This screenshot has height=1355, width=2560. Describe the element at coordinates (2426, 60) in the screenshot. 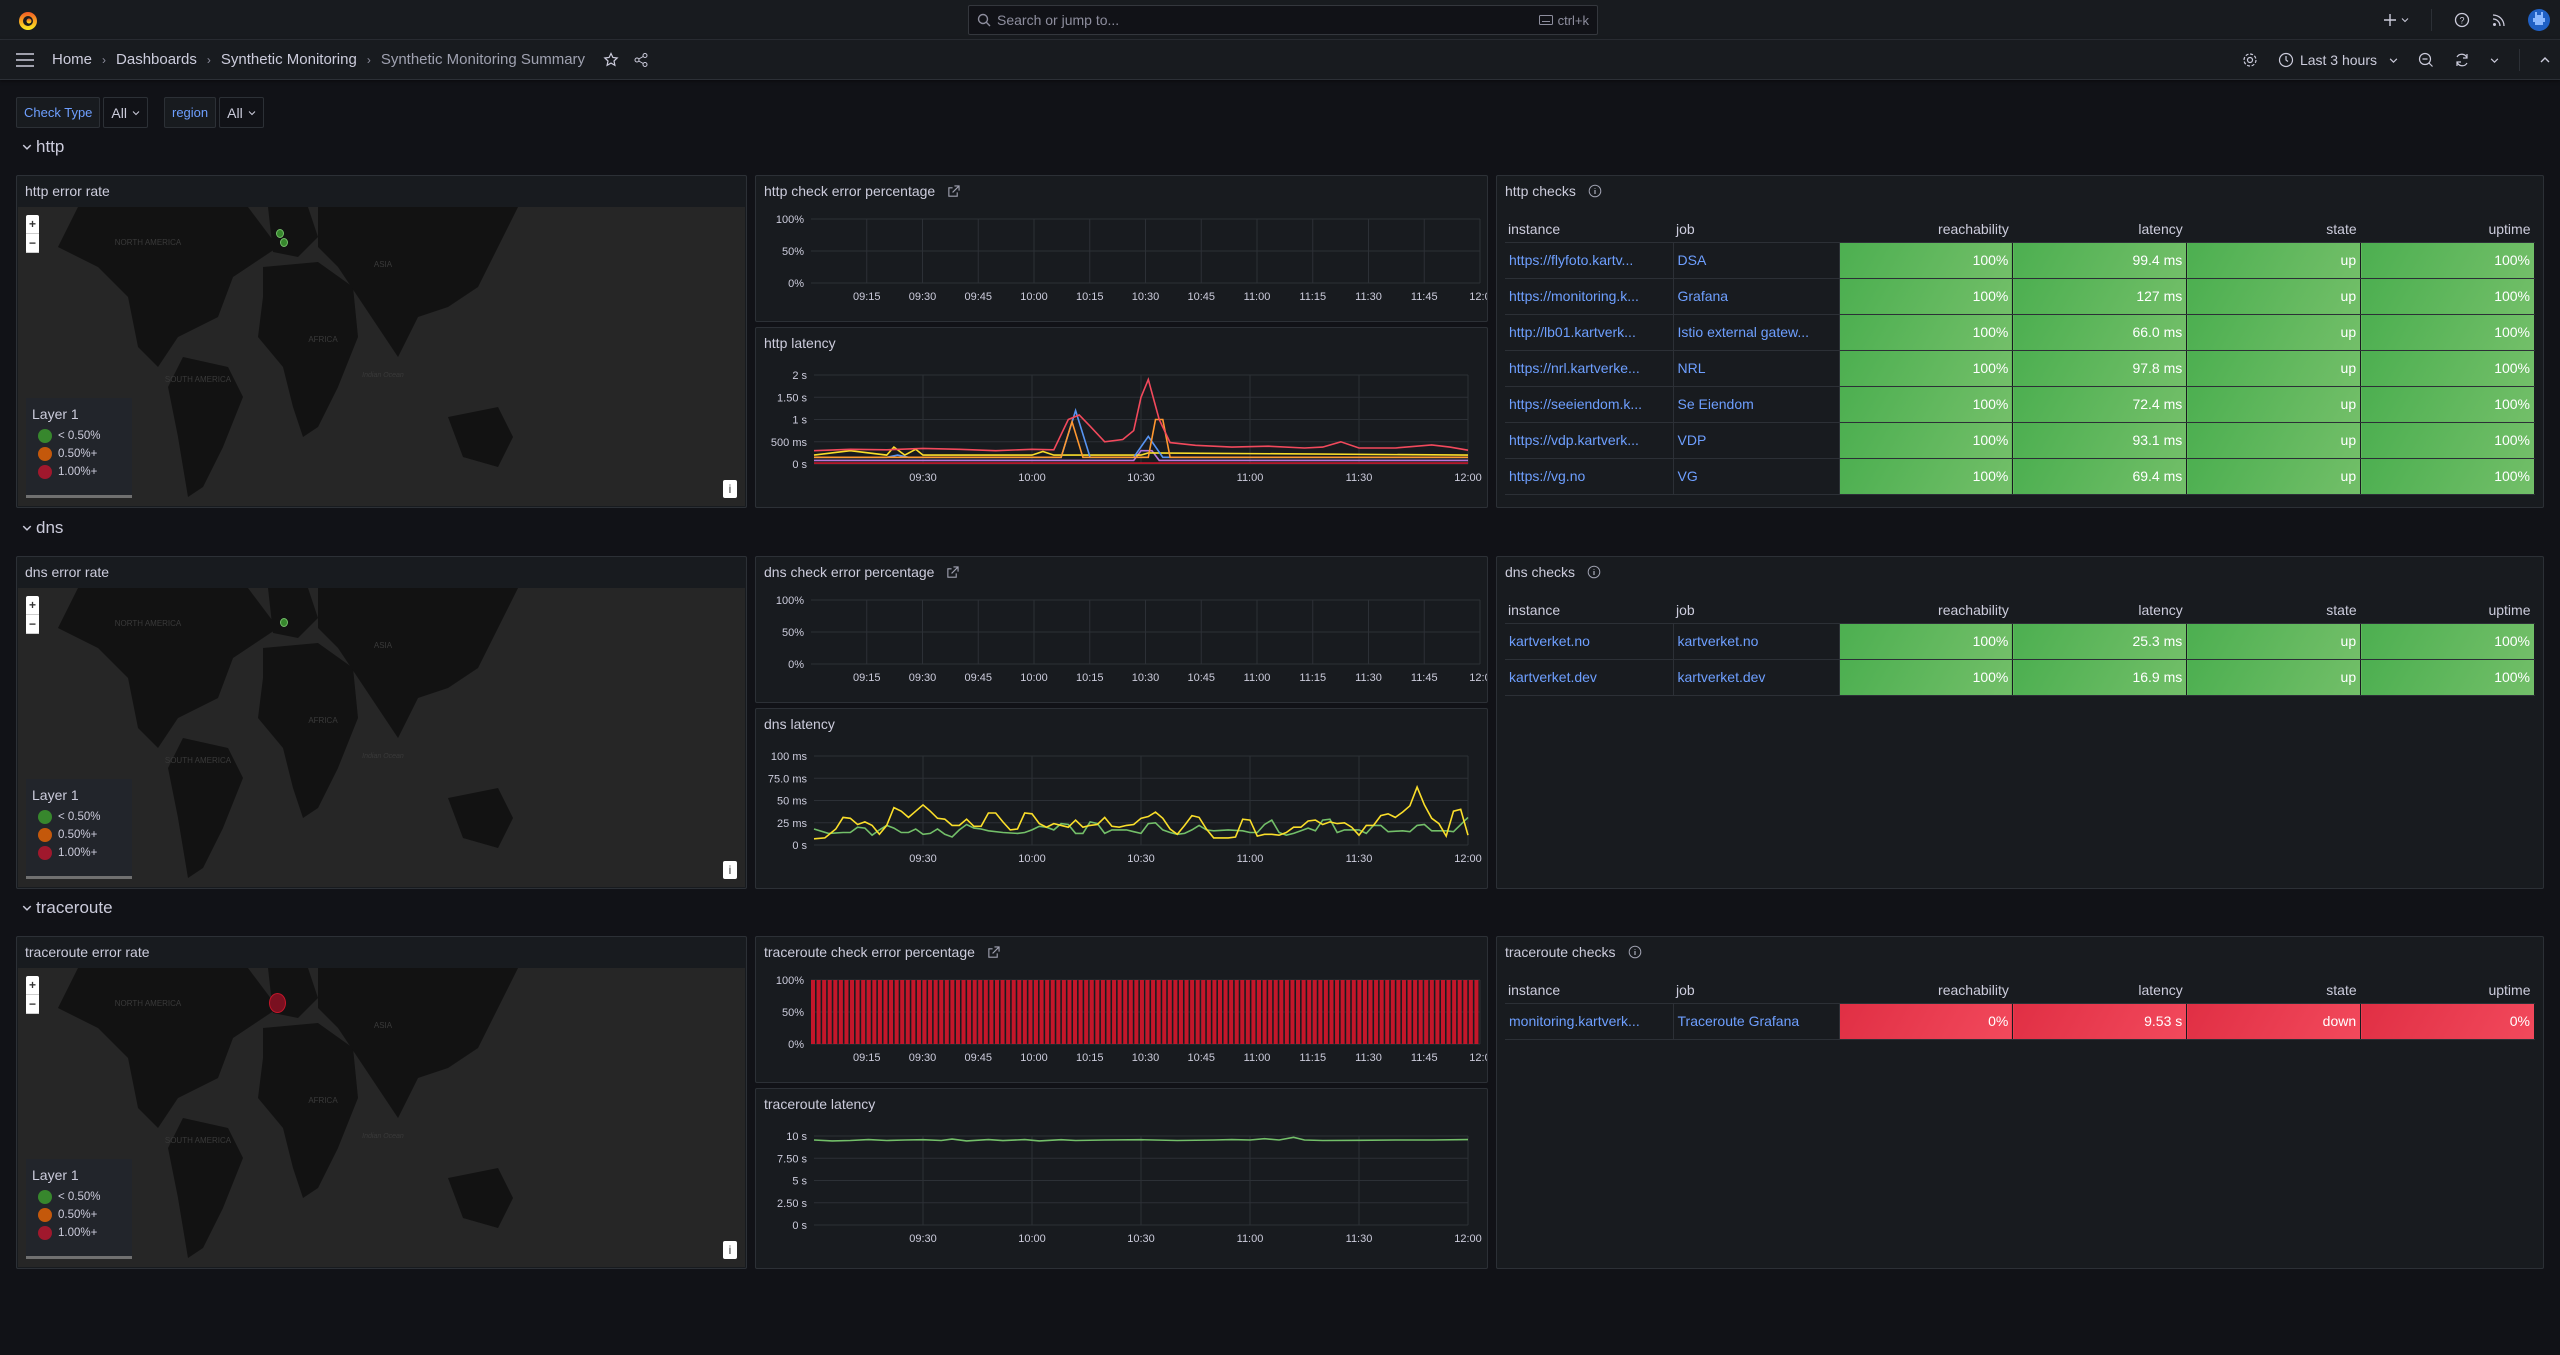

I see `zoom-out-icon` at that location.